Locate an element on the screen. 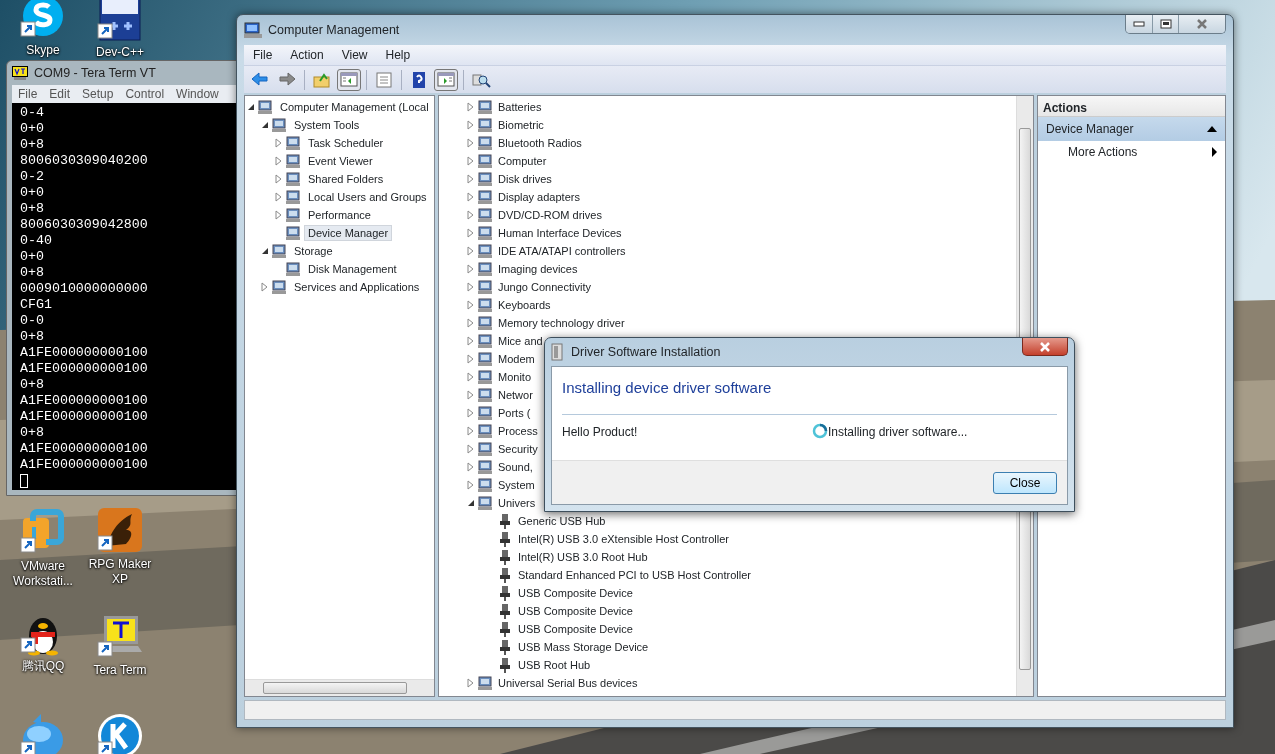 This screenshot has width=1275, height=754. tree-item: Universal Serial Bus devices is located at coordinates (568, 683).